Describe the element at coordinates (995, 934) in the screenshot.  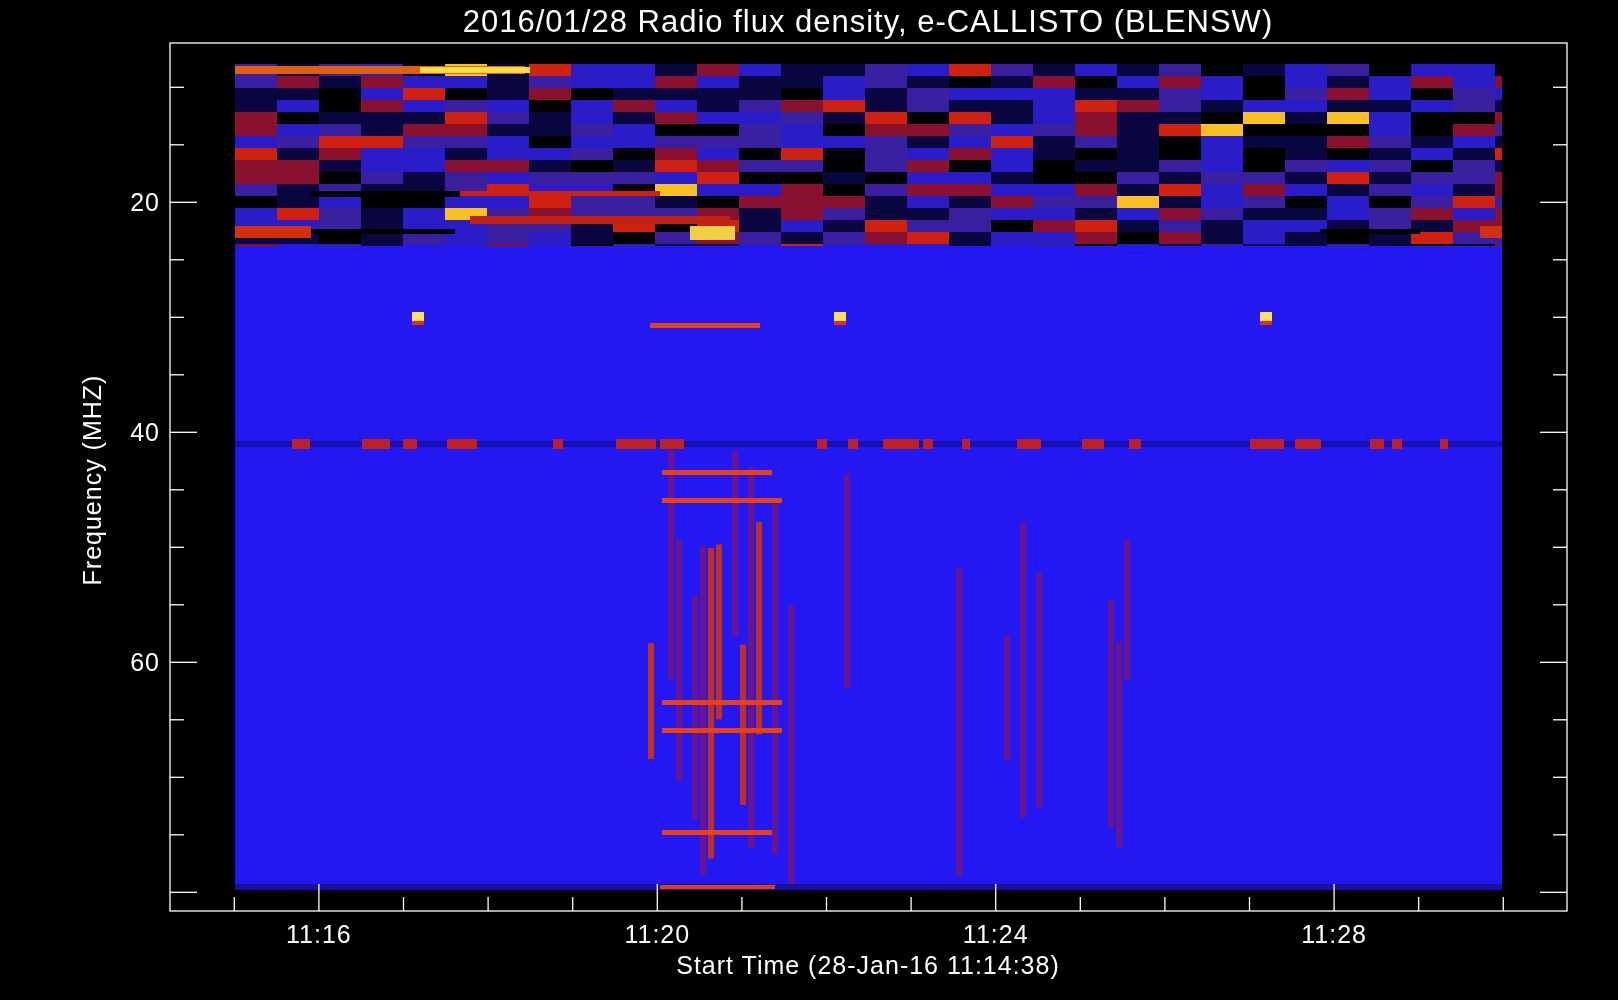
I see `x-tick-label: 11:24` at that location.